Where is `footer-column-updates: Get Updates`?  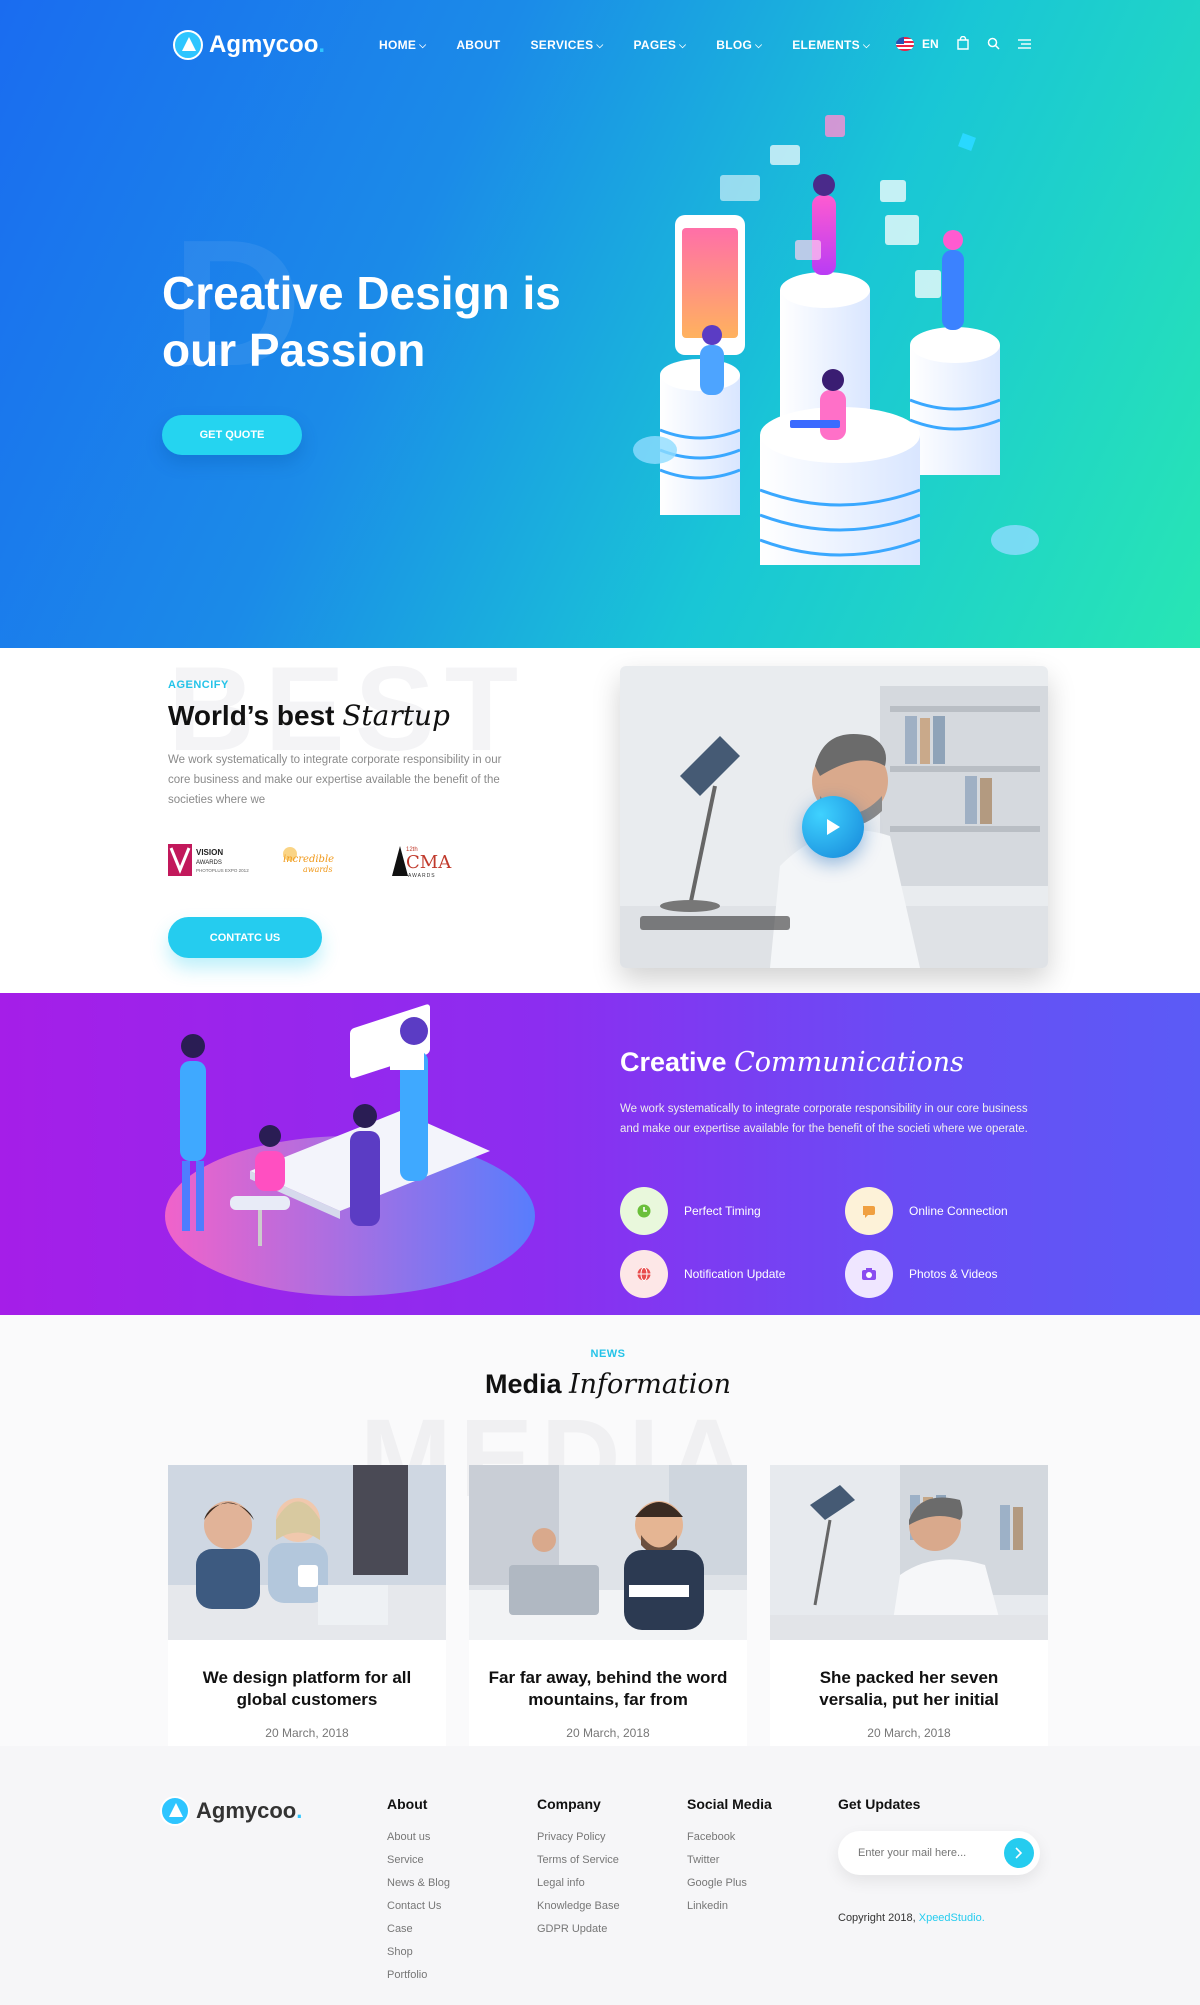
footer-column-updates: Get Updates is located at coordinates (879, 1811).